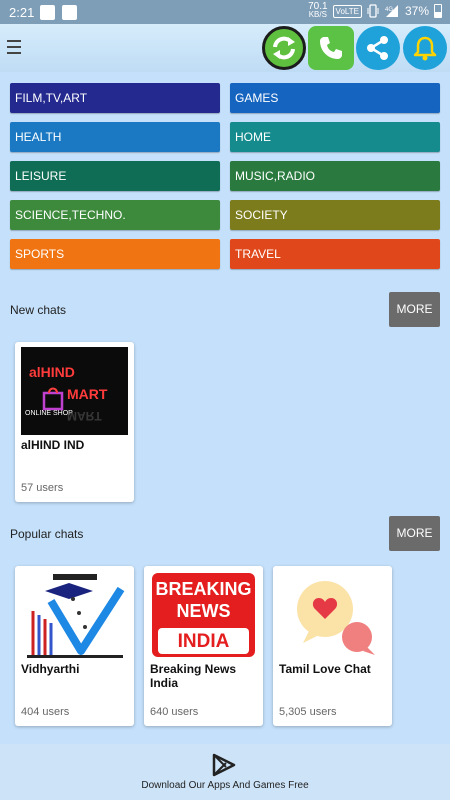 Image resolution: width=450 pixels, height=800 pixels. Describe the element at coordinates (225, 12) in the screenshot. I see `status-bar: 2:21 70.1 KB/S VoLTE 4G 37%` at that location.